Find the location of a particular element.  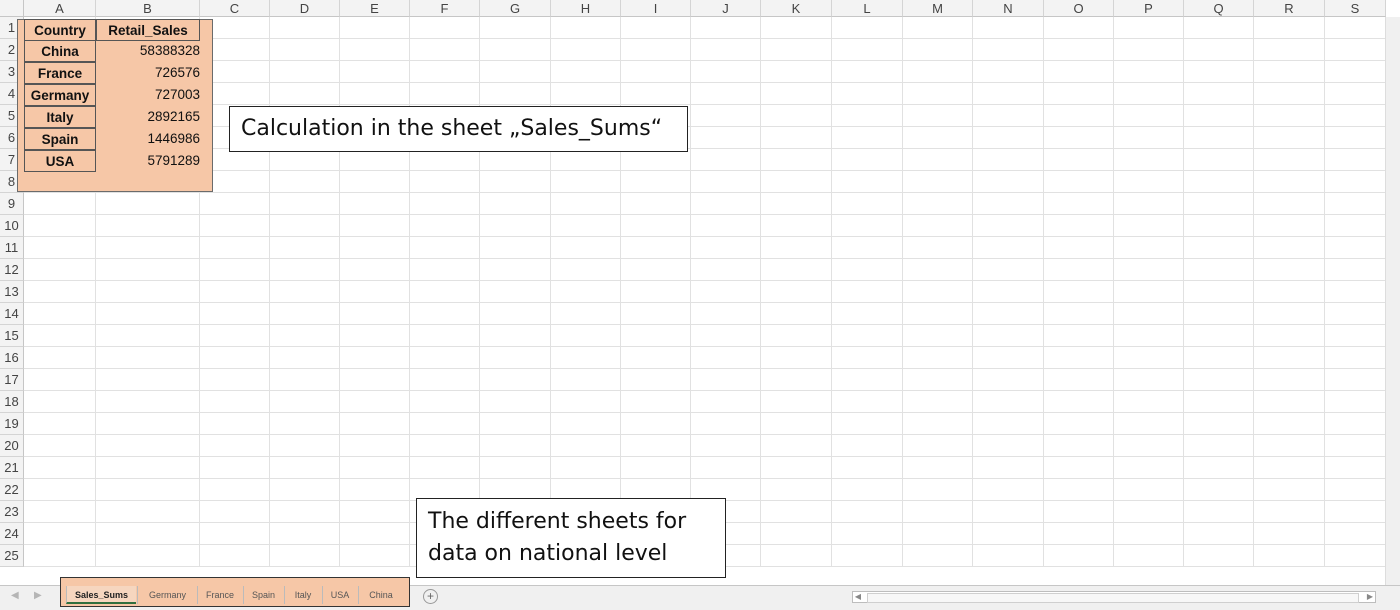

country-cell: France is located at coordinates (60, 73).